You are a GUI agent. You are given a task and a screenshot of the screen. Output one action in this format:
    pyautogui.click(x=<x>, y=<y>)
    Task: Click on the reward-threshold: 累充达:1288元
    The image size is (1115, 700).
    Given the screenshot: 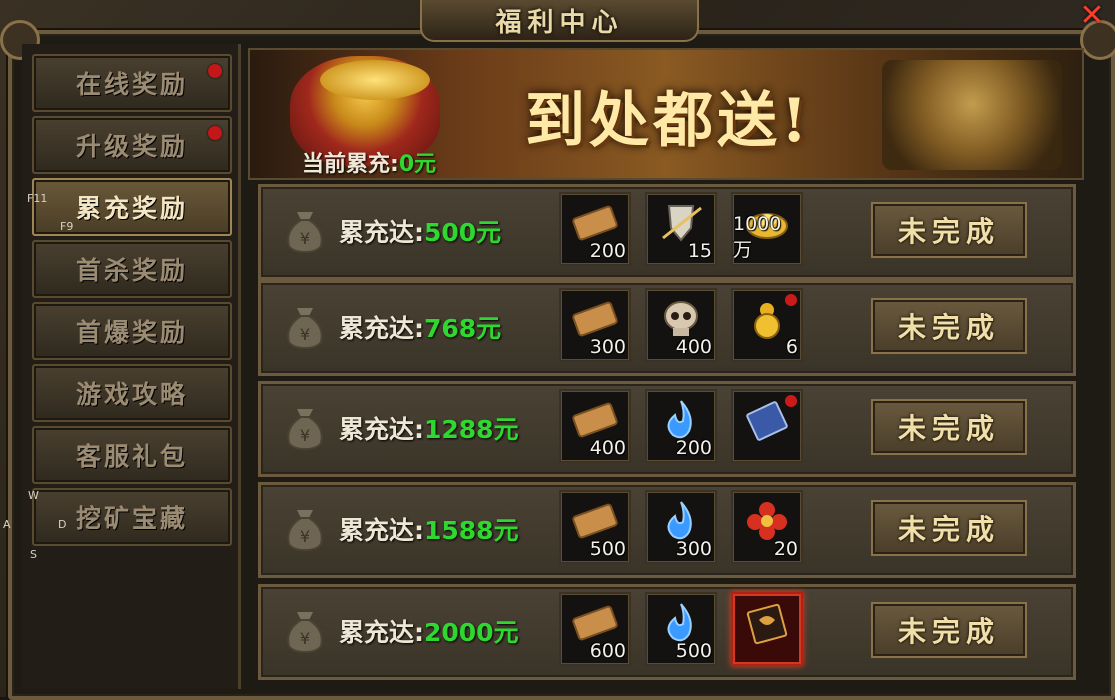 What is the action you would take?
    pyautogui.click(x=429, y=428)
    